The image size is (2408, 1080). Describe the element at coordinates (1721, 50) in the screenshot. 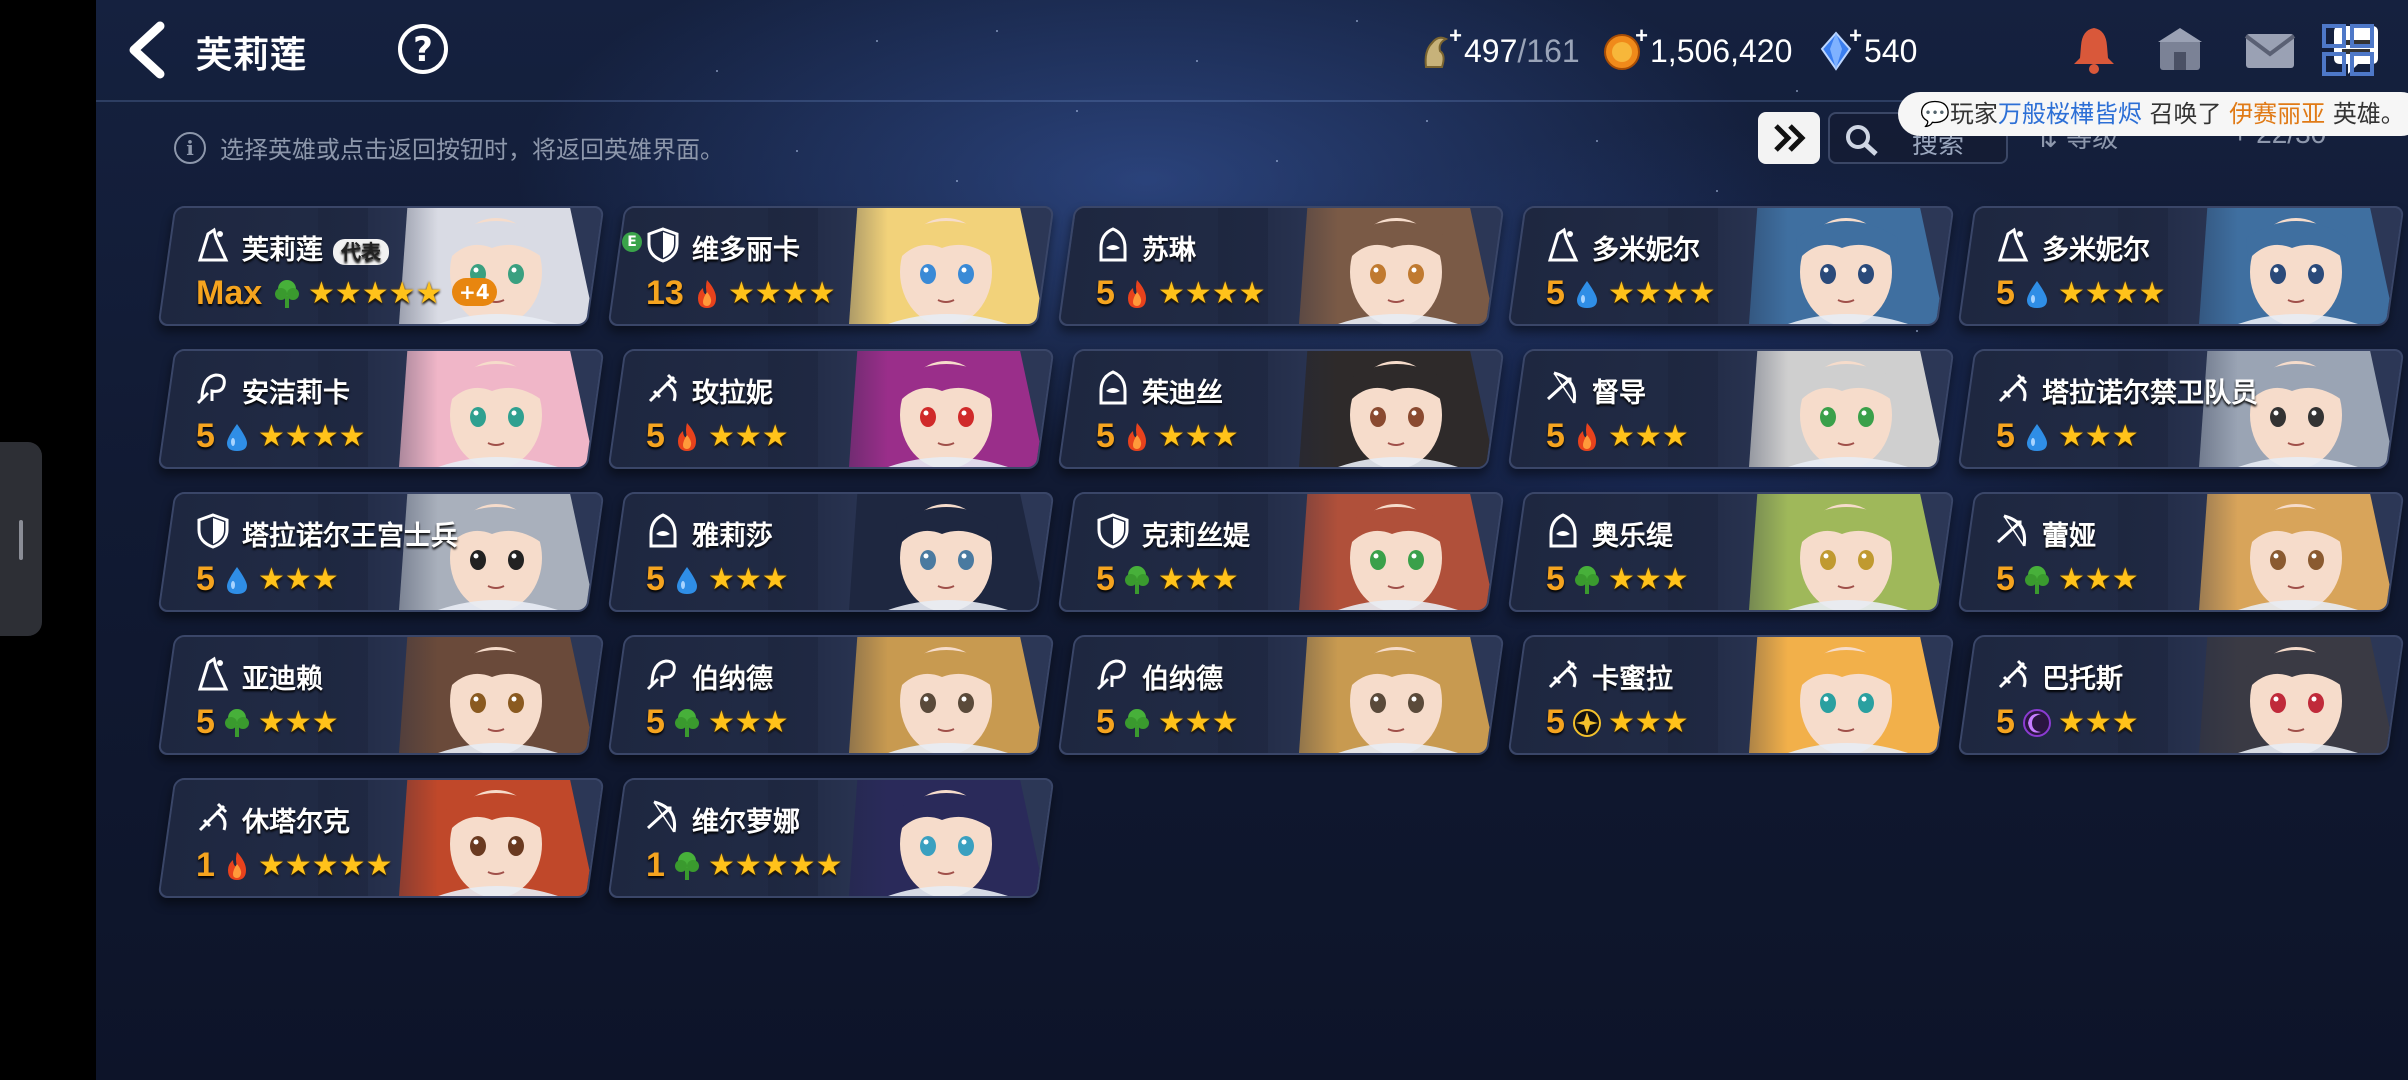

I see `gold-amount: 1,506,420` at that location.